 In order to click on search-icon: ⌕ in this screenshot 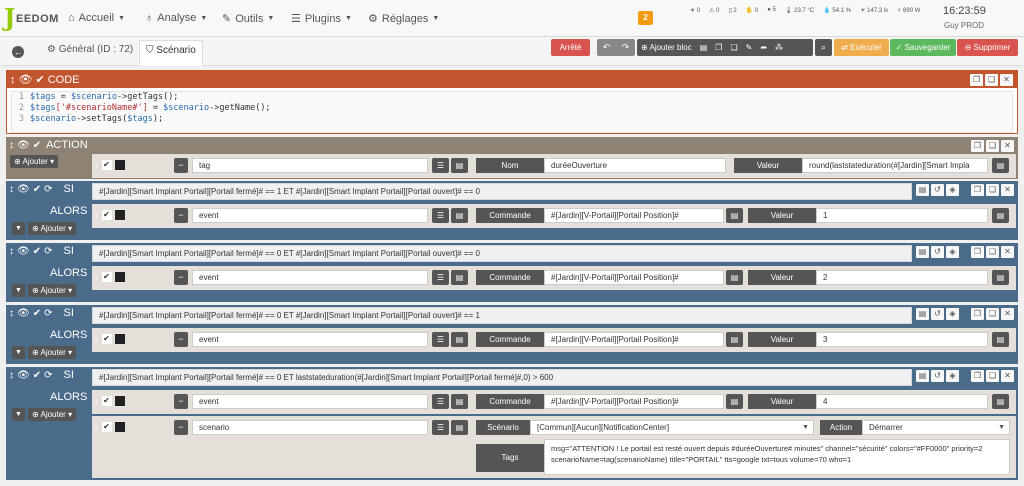, I will do `click(823, 47)`.